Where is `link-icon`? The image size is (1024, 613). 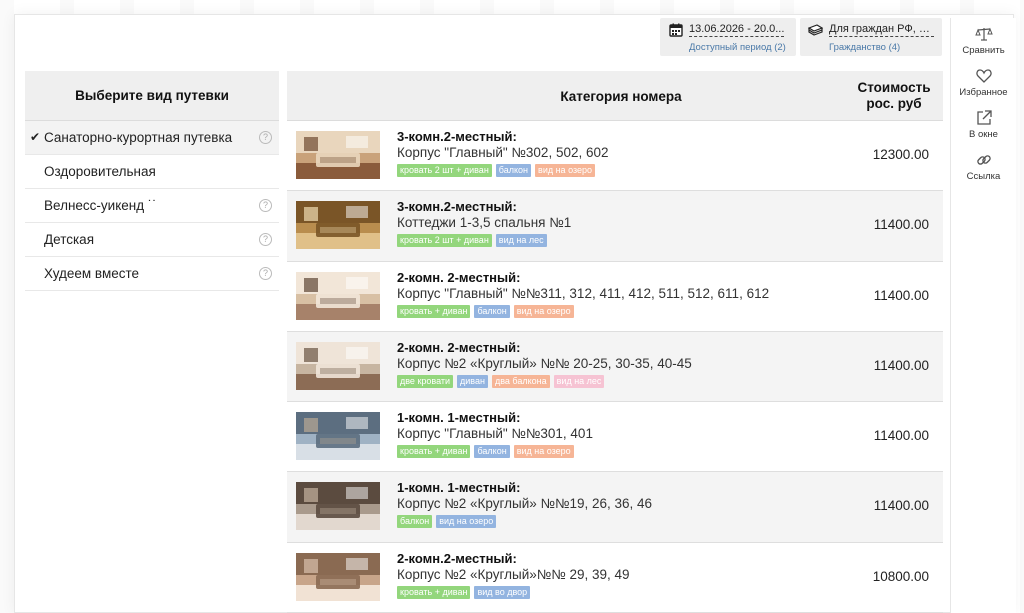 link-icon is located at coordinates (984, 160).